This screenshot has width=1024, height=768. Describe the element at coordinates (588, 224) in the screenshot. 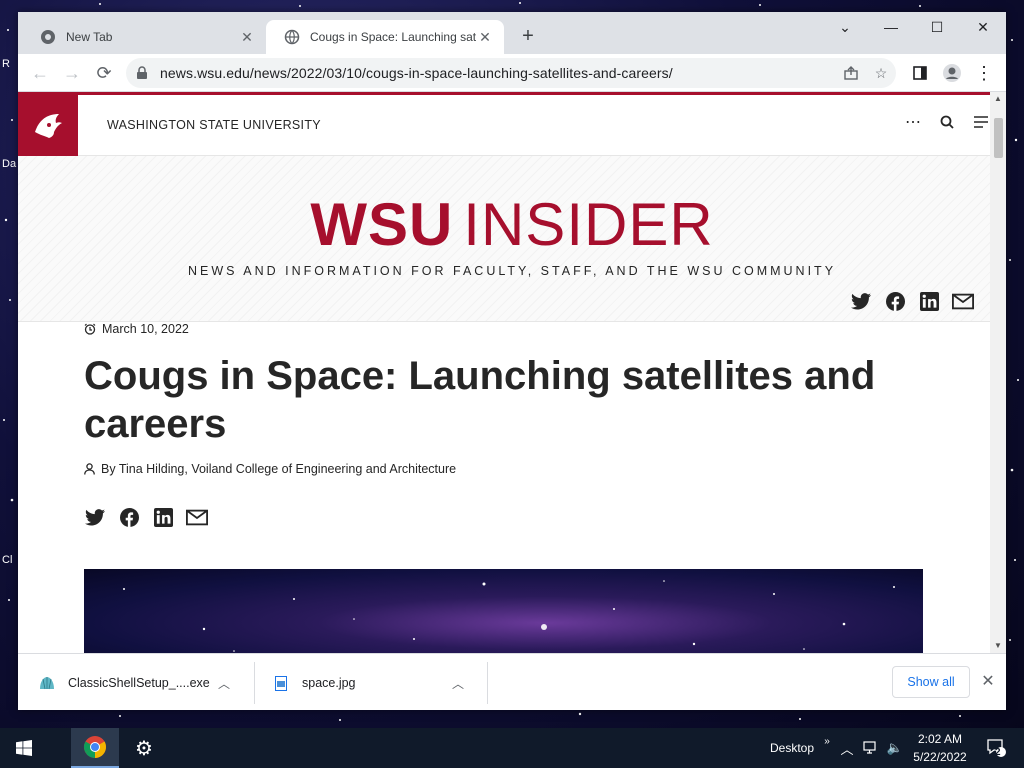

I see `masthead-title-insider: INSIDER` at that location.